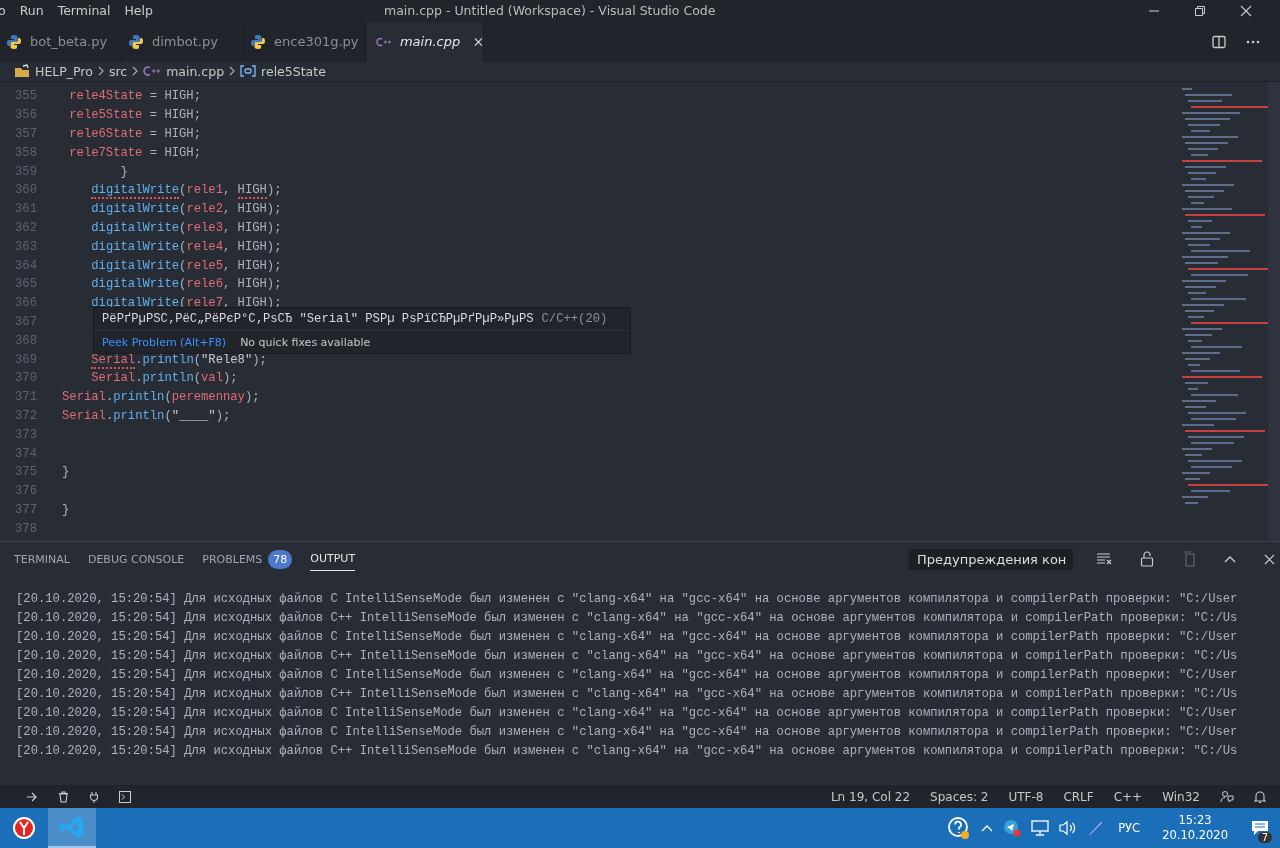  What do you see at coordinates (135, 97) in the screenshot?
I see `code-line: rele4State = HIGH;` at bounding box center [135, 97].